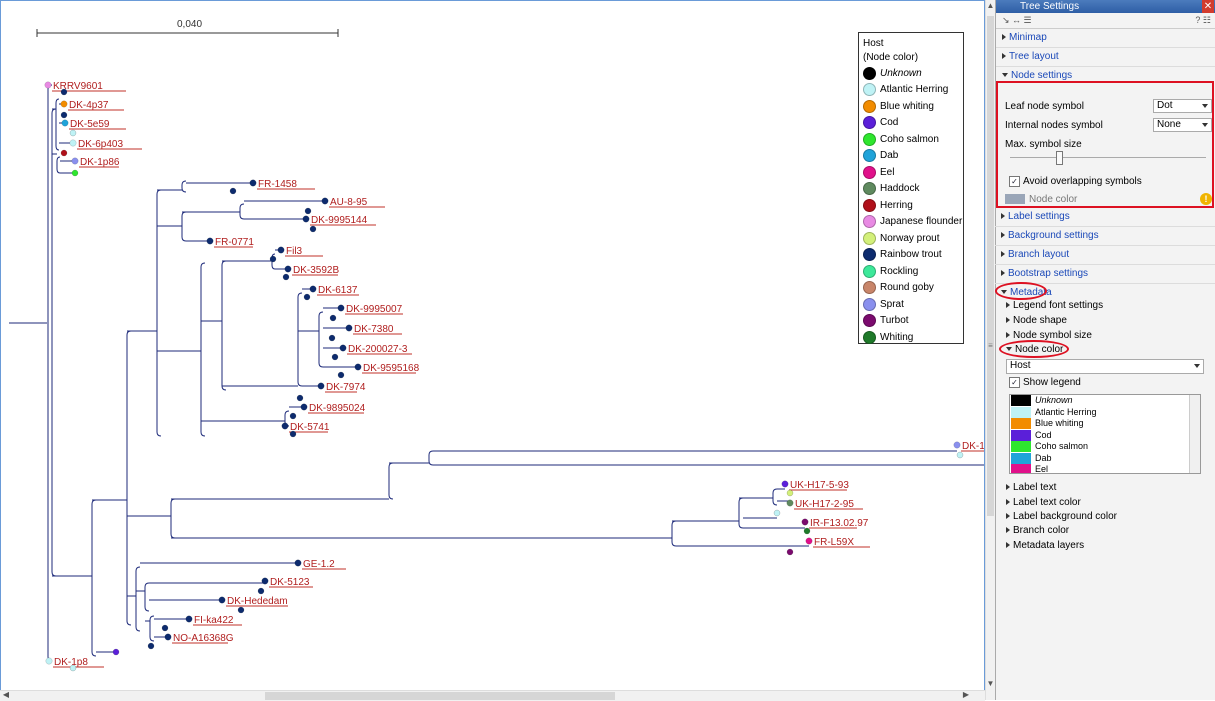 The width and height of the screenshot is (1215, 701). I want to click on node-color-setting: Node color, so click(1041, 199).